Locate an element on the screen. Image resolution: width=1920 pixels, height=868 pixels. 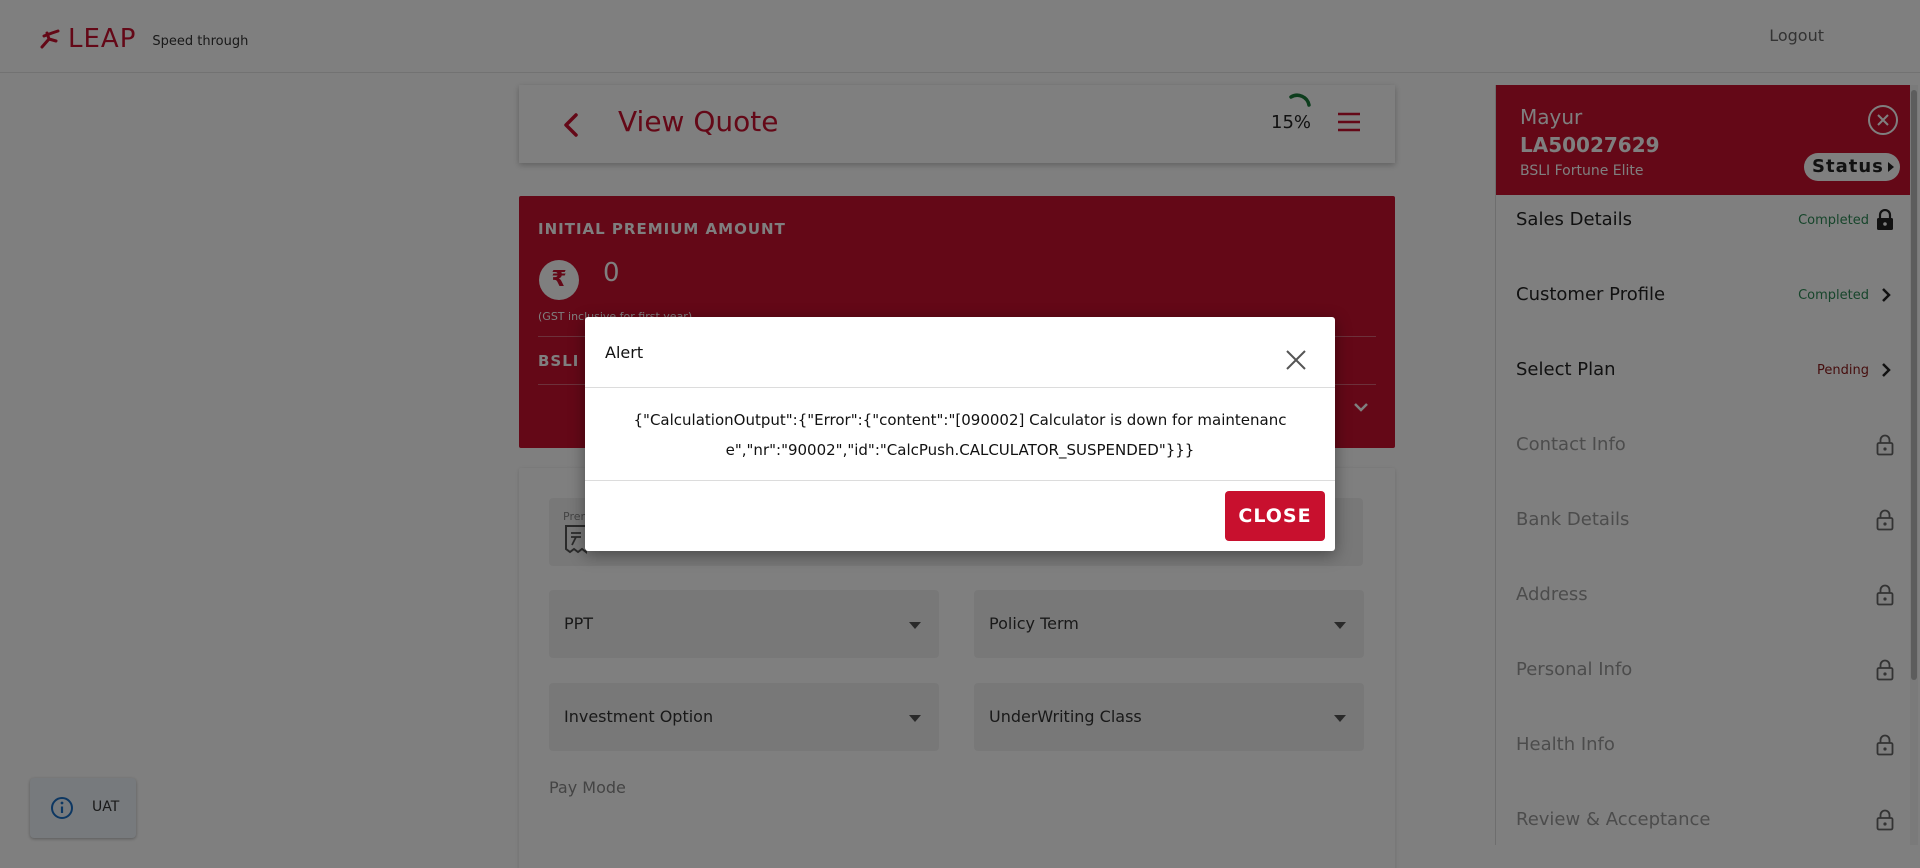
close-button: CLOSE is located at coordinates (1275, 516).